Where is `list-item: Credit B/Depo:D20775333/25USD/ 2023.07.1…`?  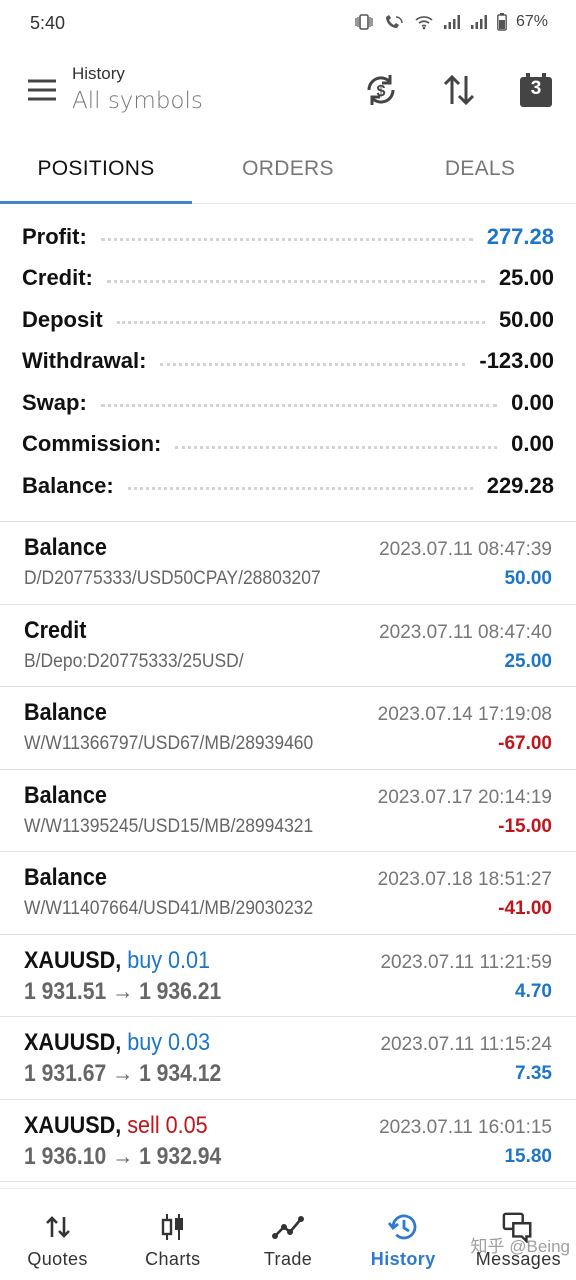 list-item: Credit B/Depo:D20775333/25USD/ 2023.07.1… is located at coordinates (288, 646).